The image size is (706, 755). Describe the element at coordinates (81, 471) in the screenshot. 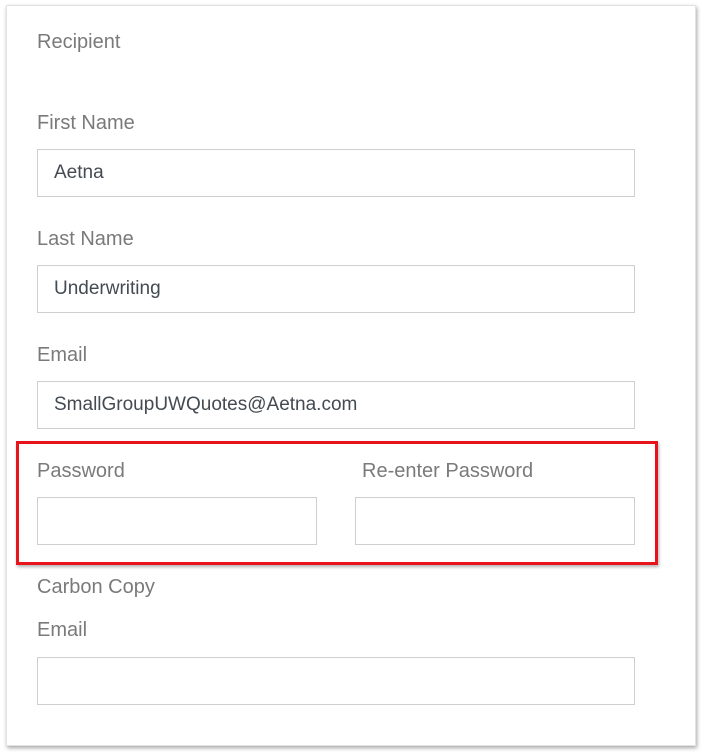

I see `password-label: Password` at that location.